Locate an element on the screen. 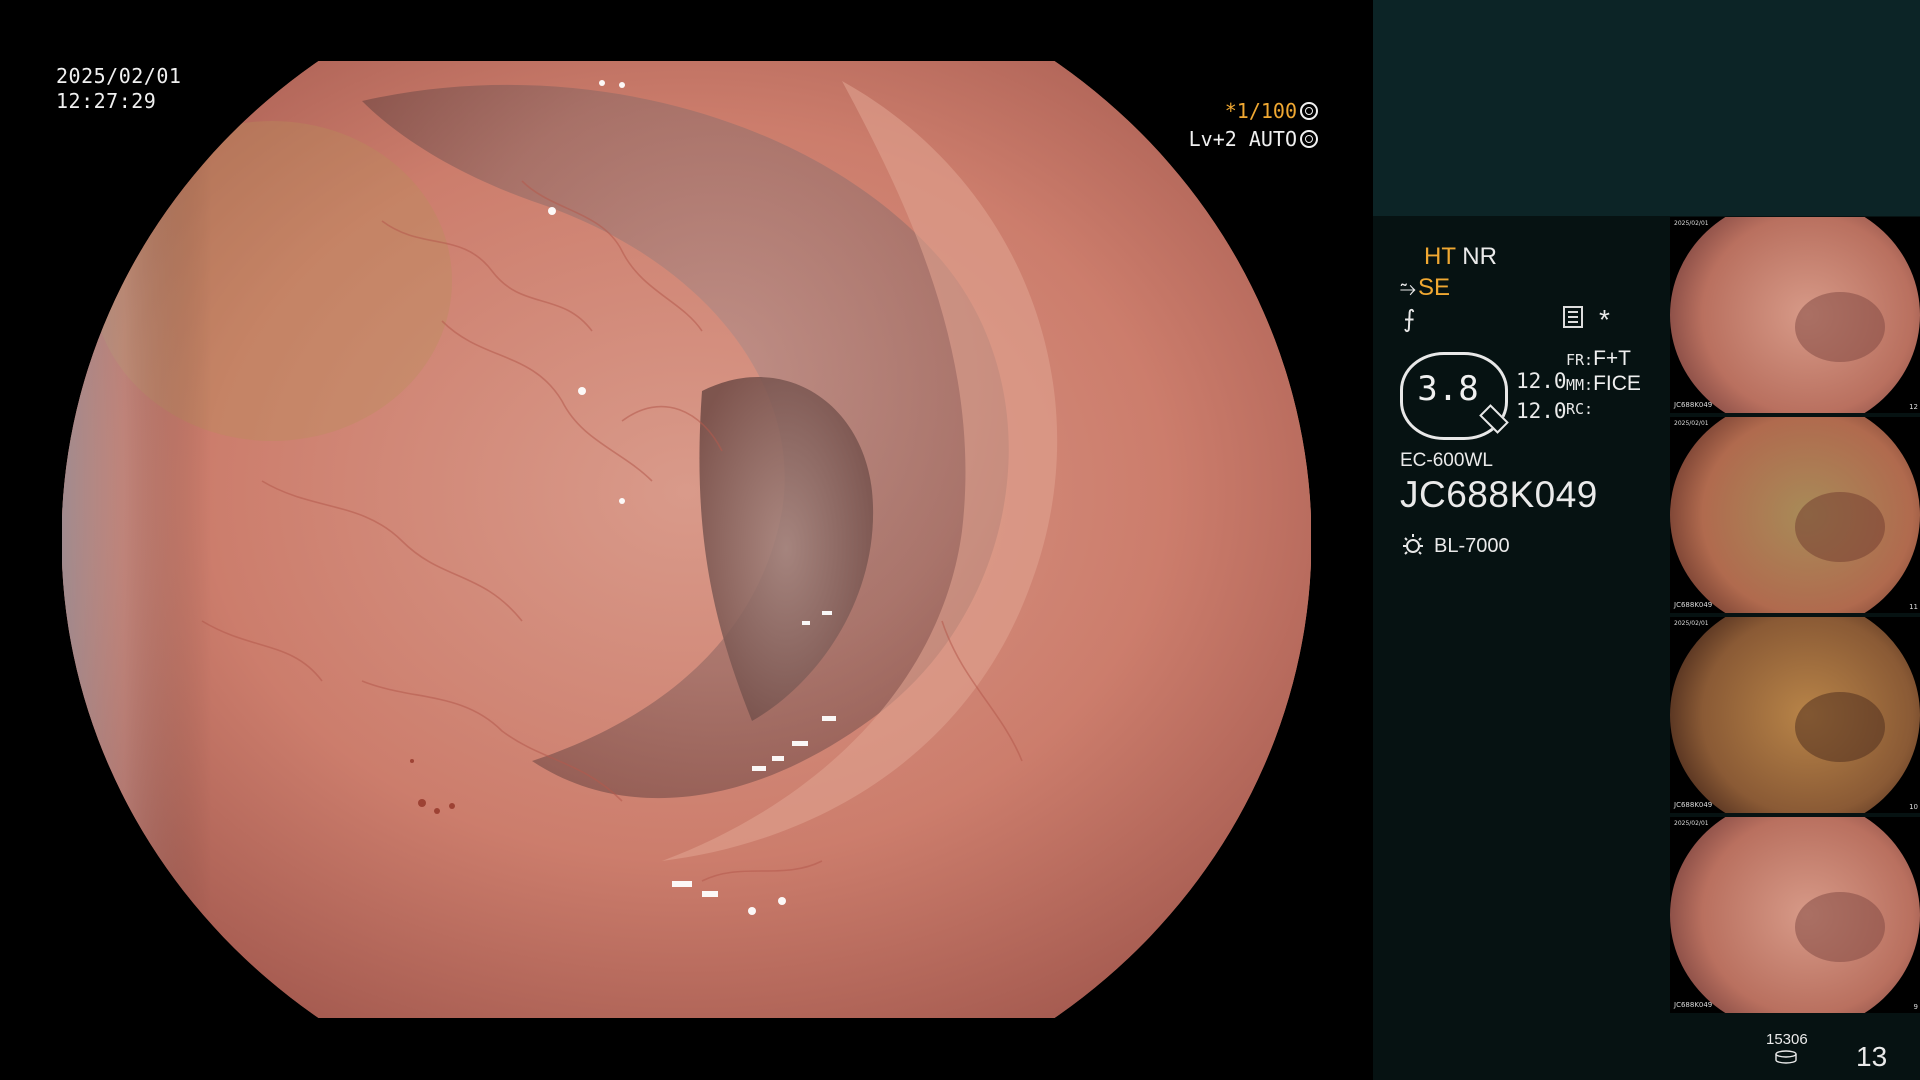  structure-enhancement-status: ⥲SE is located at coordinates (1425, 288).